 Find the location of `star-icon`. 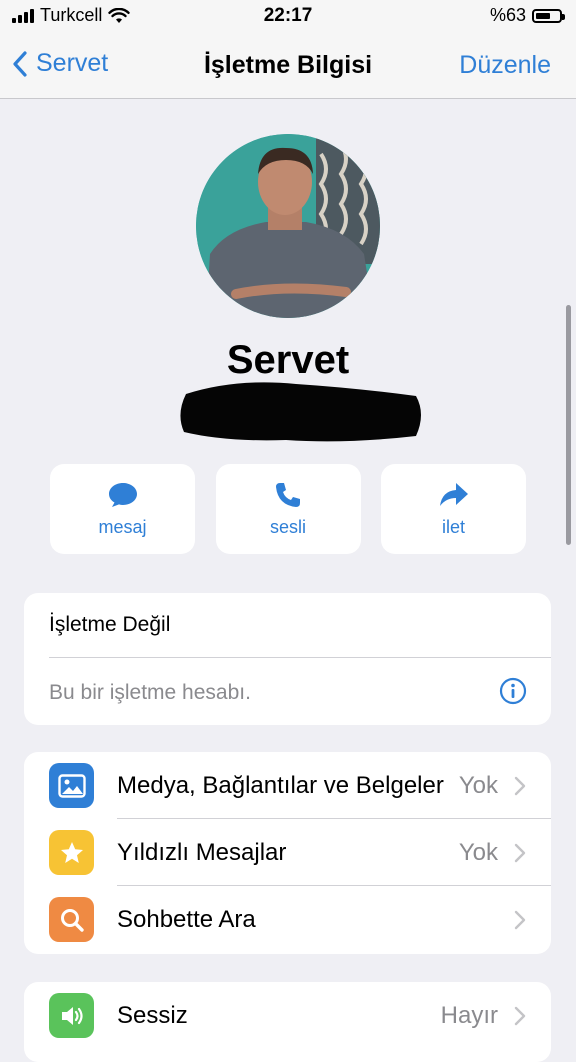

star-icon is located at coordinates (71, 852).